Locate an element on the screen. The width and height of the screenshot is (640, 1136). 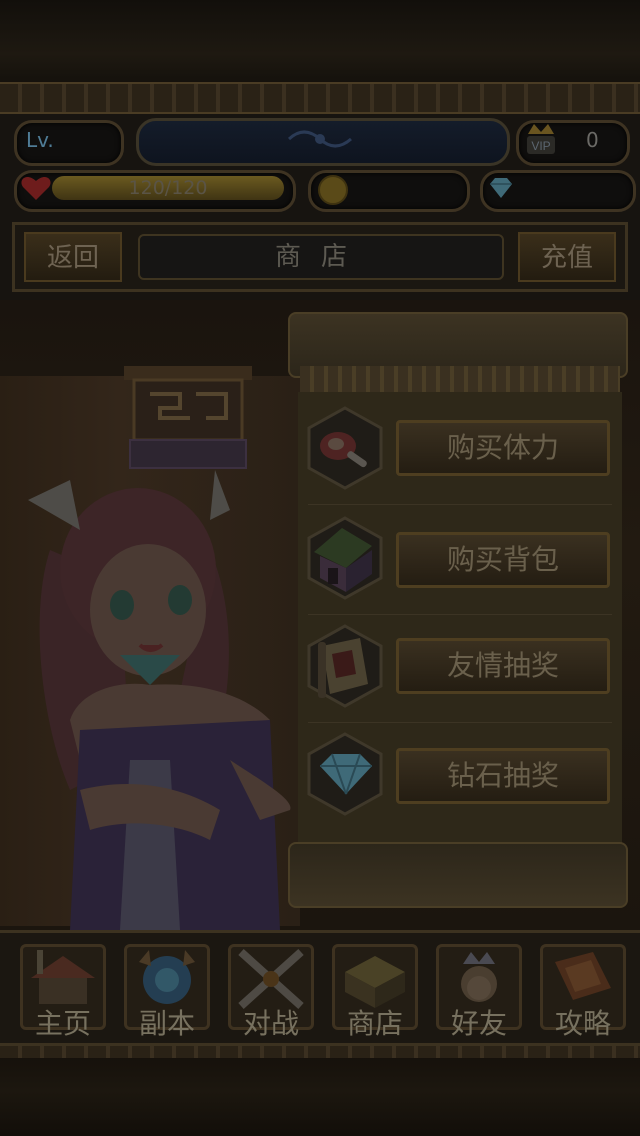
top-ornament is located at coordinates (320, 98).